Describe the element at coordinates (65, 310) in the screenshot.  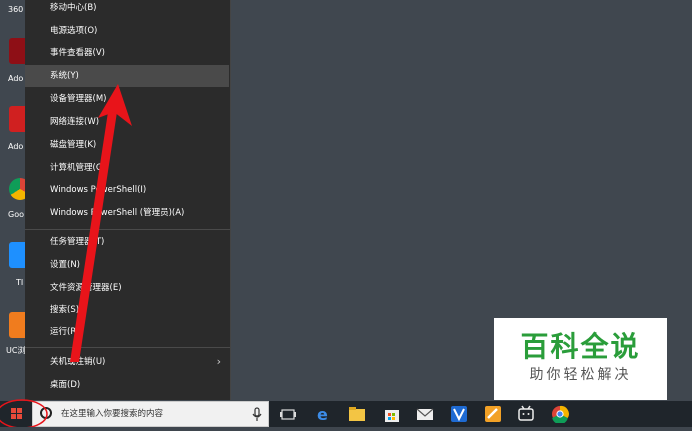
I see `menu-item-label: 搜索(S)` at that location.